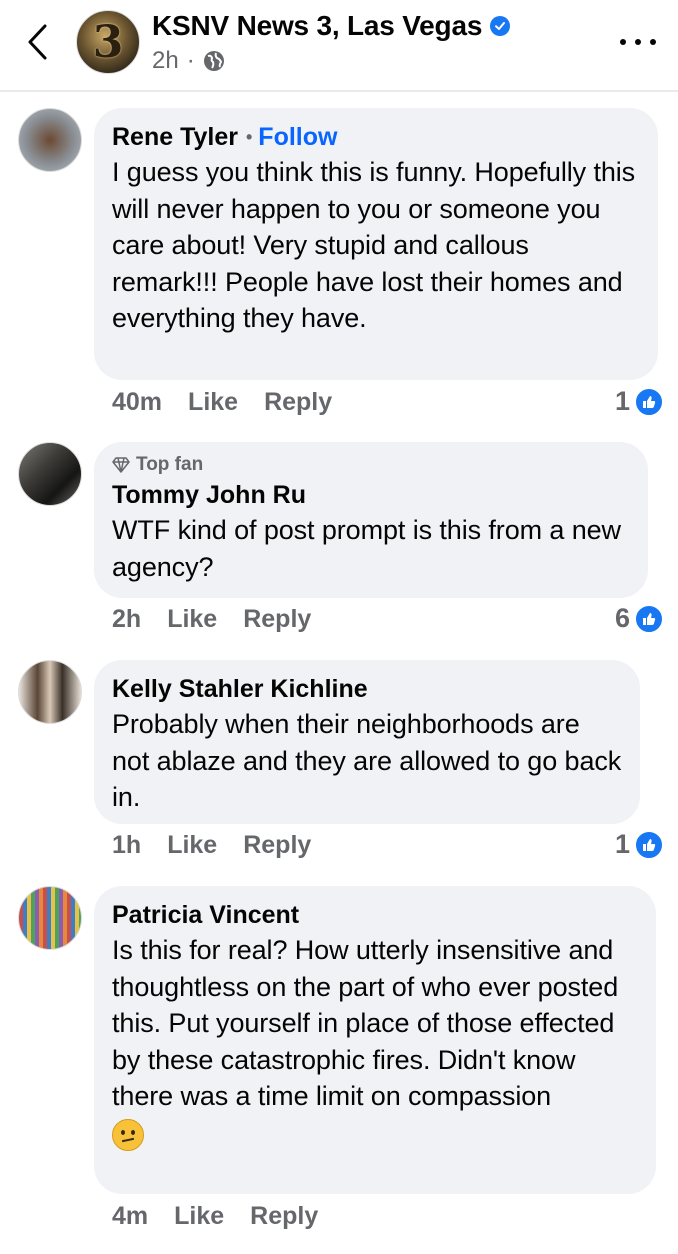  I want to click on page-name-row: KSNV News 3, Las Vegas, so click(331, 26).